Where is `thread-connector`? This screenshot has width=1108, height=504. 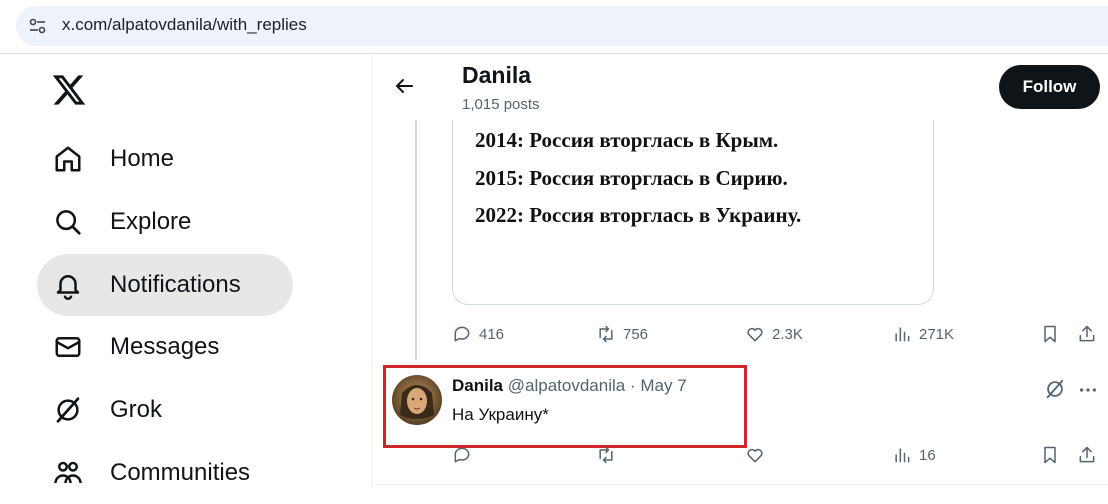
thread-connector is located at coordinates (416, 240).